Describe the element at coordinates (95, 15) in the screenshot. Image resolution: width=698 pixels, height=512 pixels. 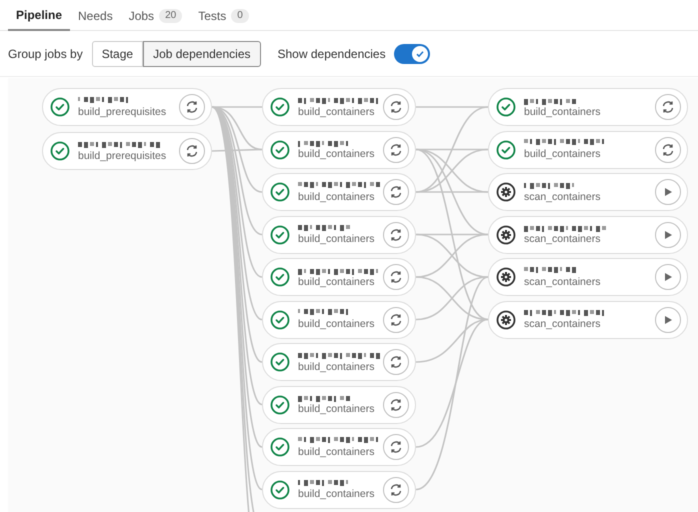
I see `tab: Needs` at that location.